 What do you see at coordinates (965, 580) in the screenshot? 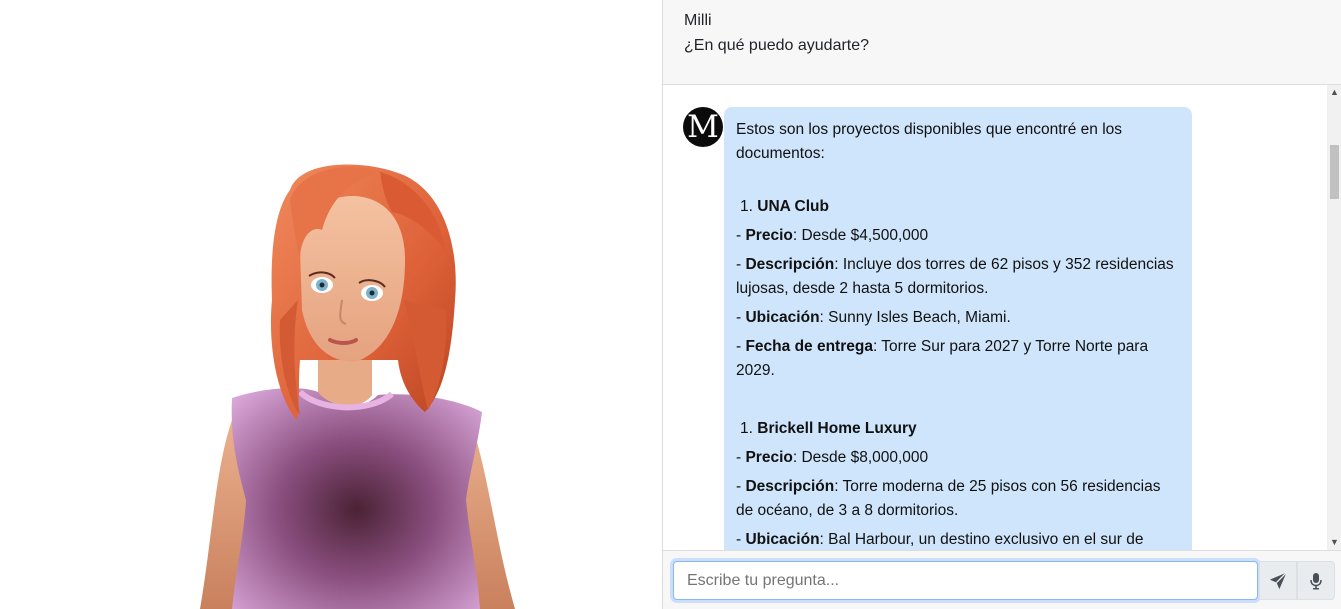
I see `question-input` at bounding box center [965, 580].